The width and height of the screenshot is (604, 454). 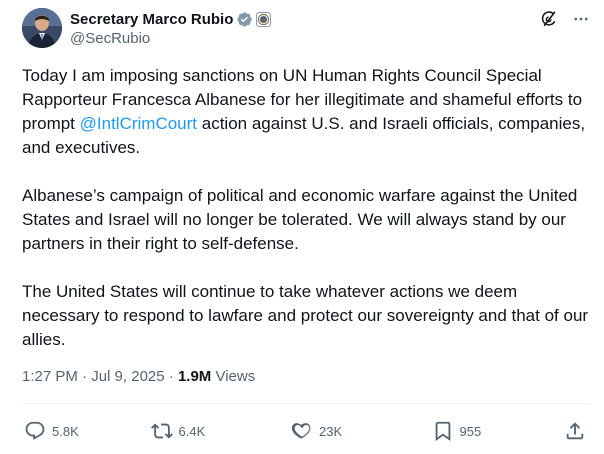 What do you see at coordinates (194, 376) in the screenshot?
I see `views-count: 1.9M` at bounding box center [194, 376].